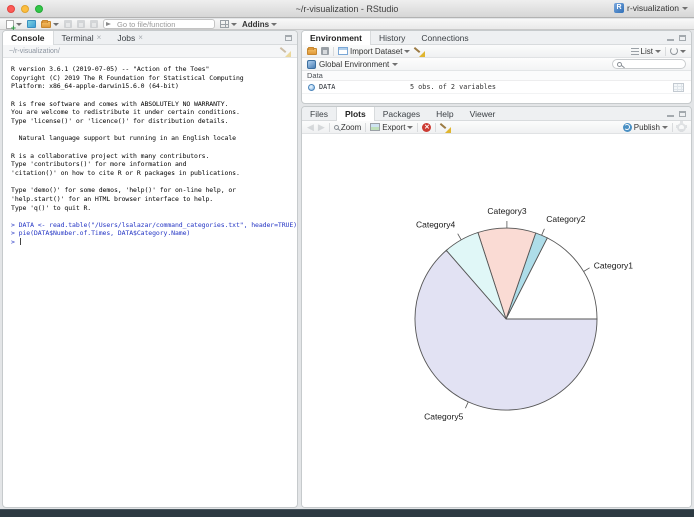 The width and height of the screenshot is (694, 517). Describe the element at coordinates (565, 219) in the screenshot. I see `pie-label-category2: Category2` at that location.